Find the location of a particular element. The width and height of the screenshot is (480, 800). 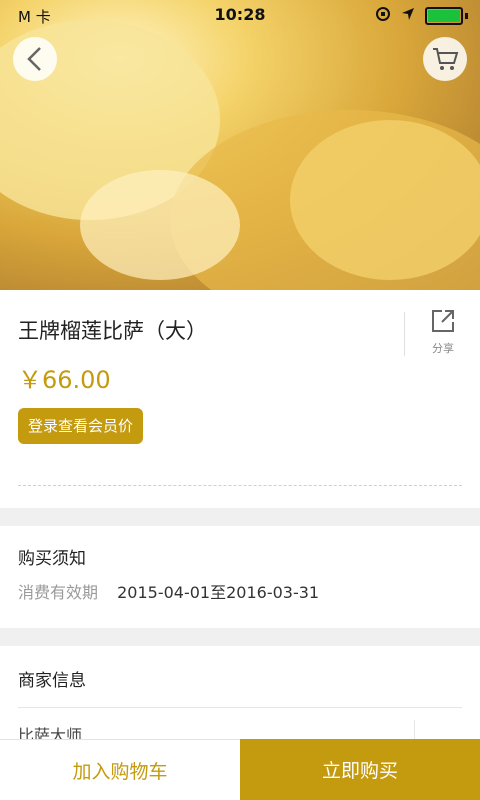

battery-icon is located at coordinates (444, 16).